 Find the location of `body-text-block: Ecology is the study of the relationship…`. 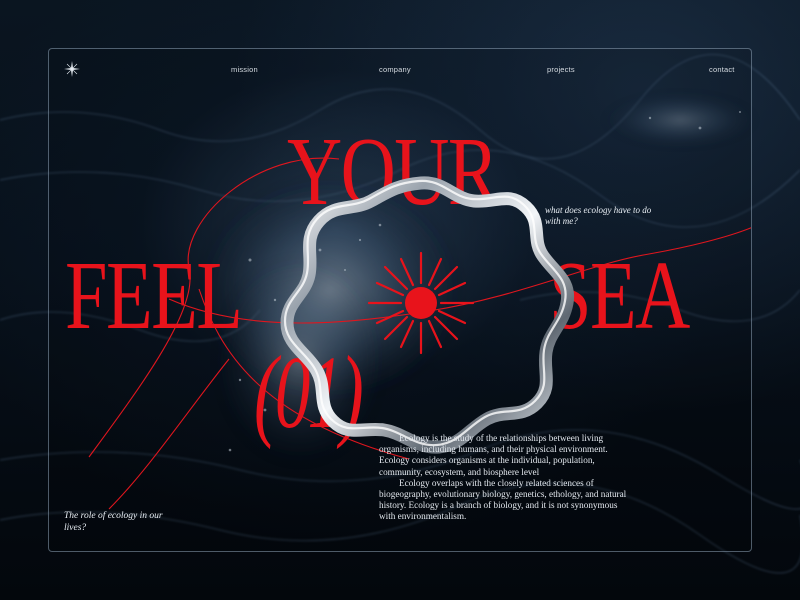

body-text-block: Ecology is the study of the relationship… is located at coordinates (504, 478).